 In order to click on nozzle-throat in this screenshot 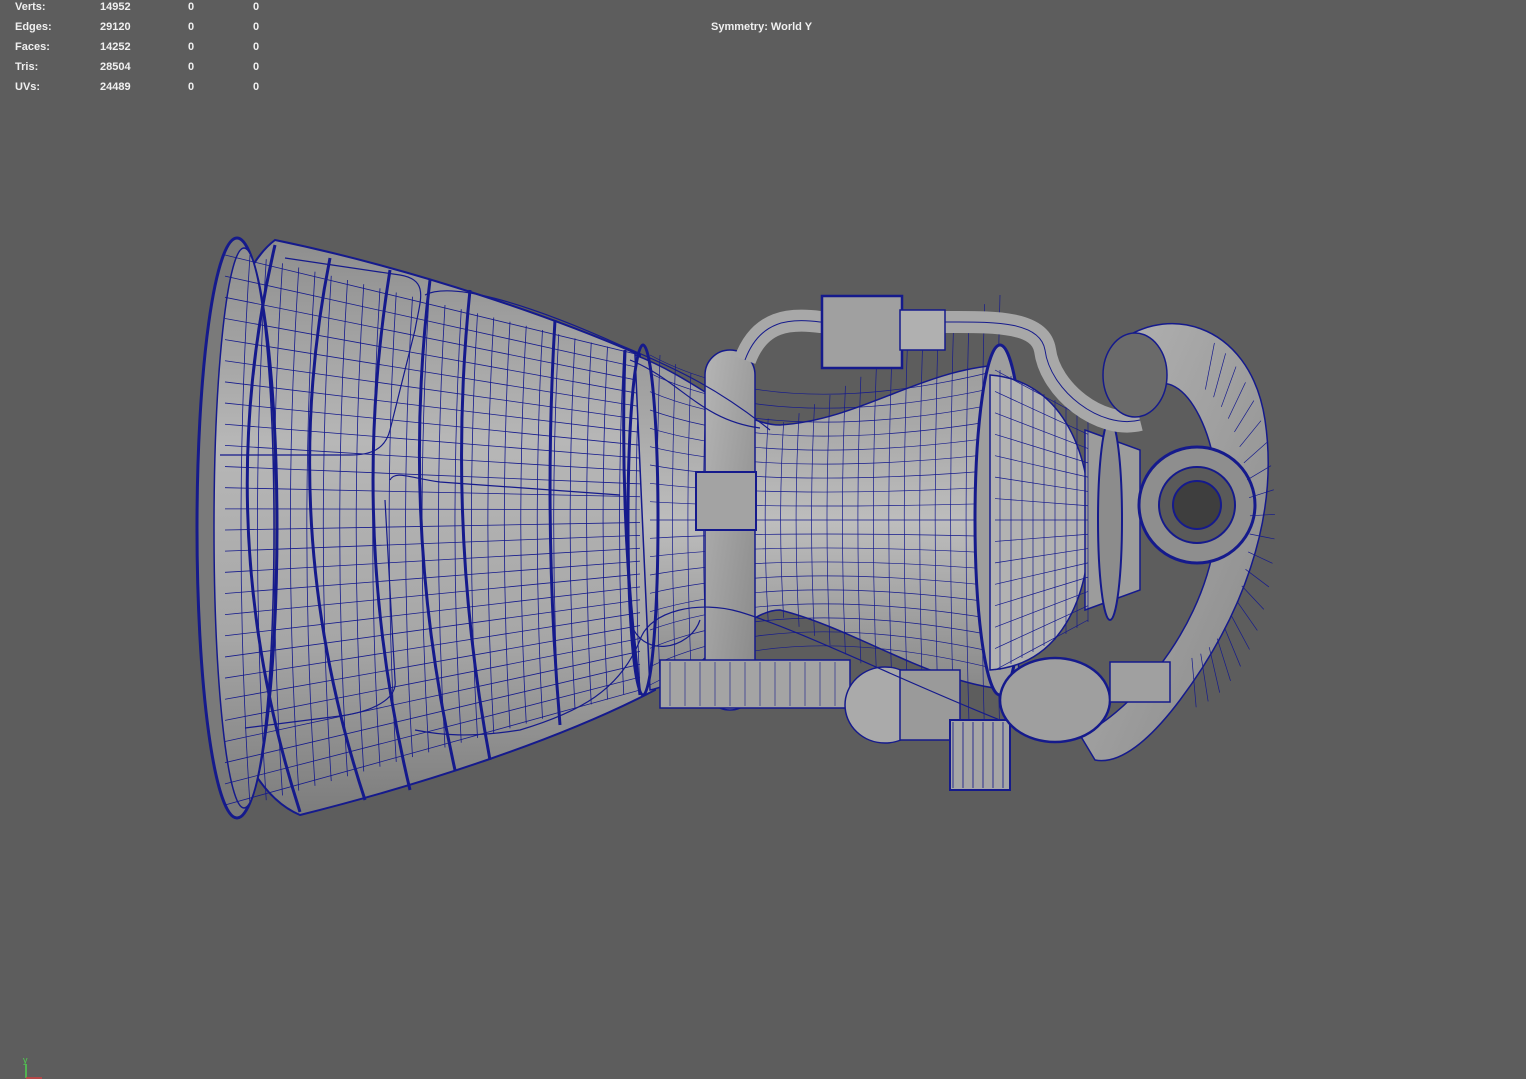, I will do `click(827, 522)`.